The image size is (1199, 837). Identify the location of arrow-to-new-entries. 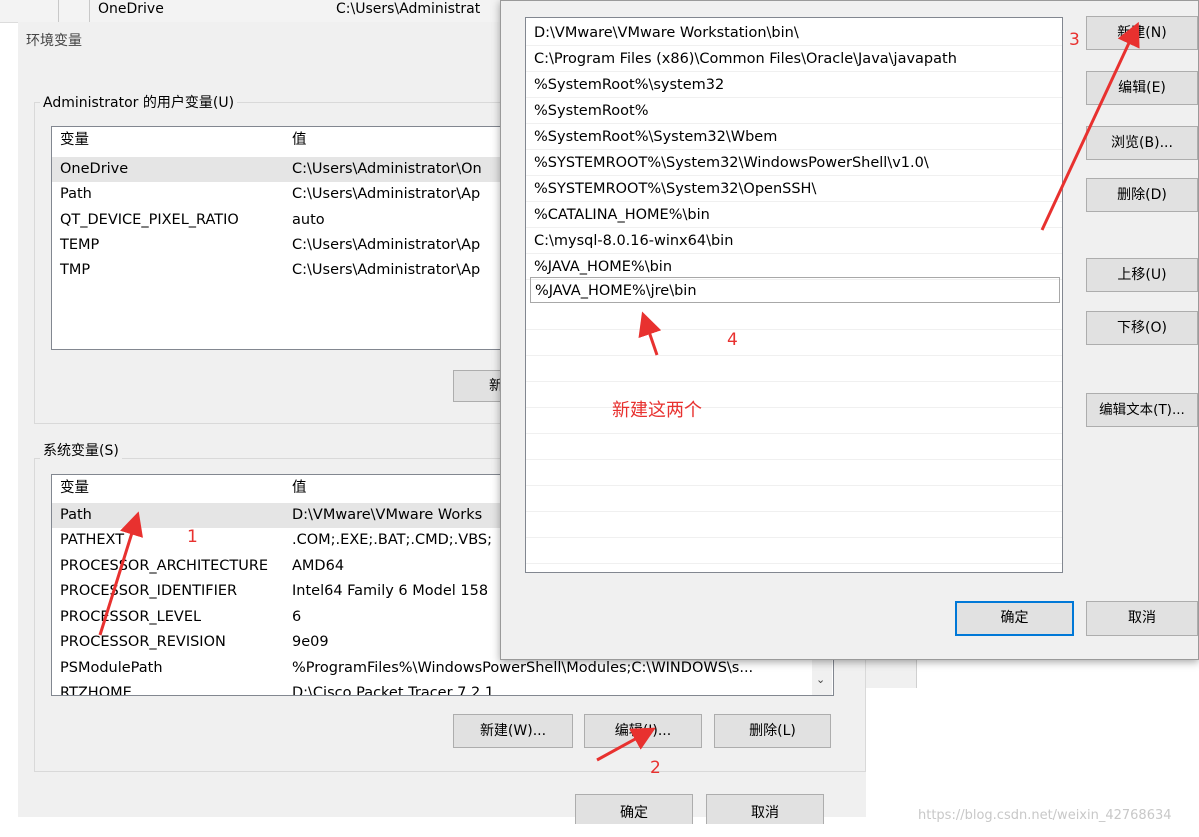
(650, 333).